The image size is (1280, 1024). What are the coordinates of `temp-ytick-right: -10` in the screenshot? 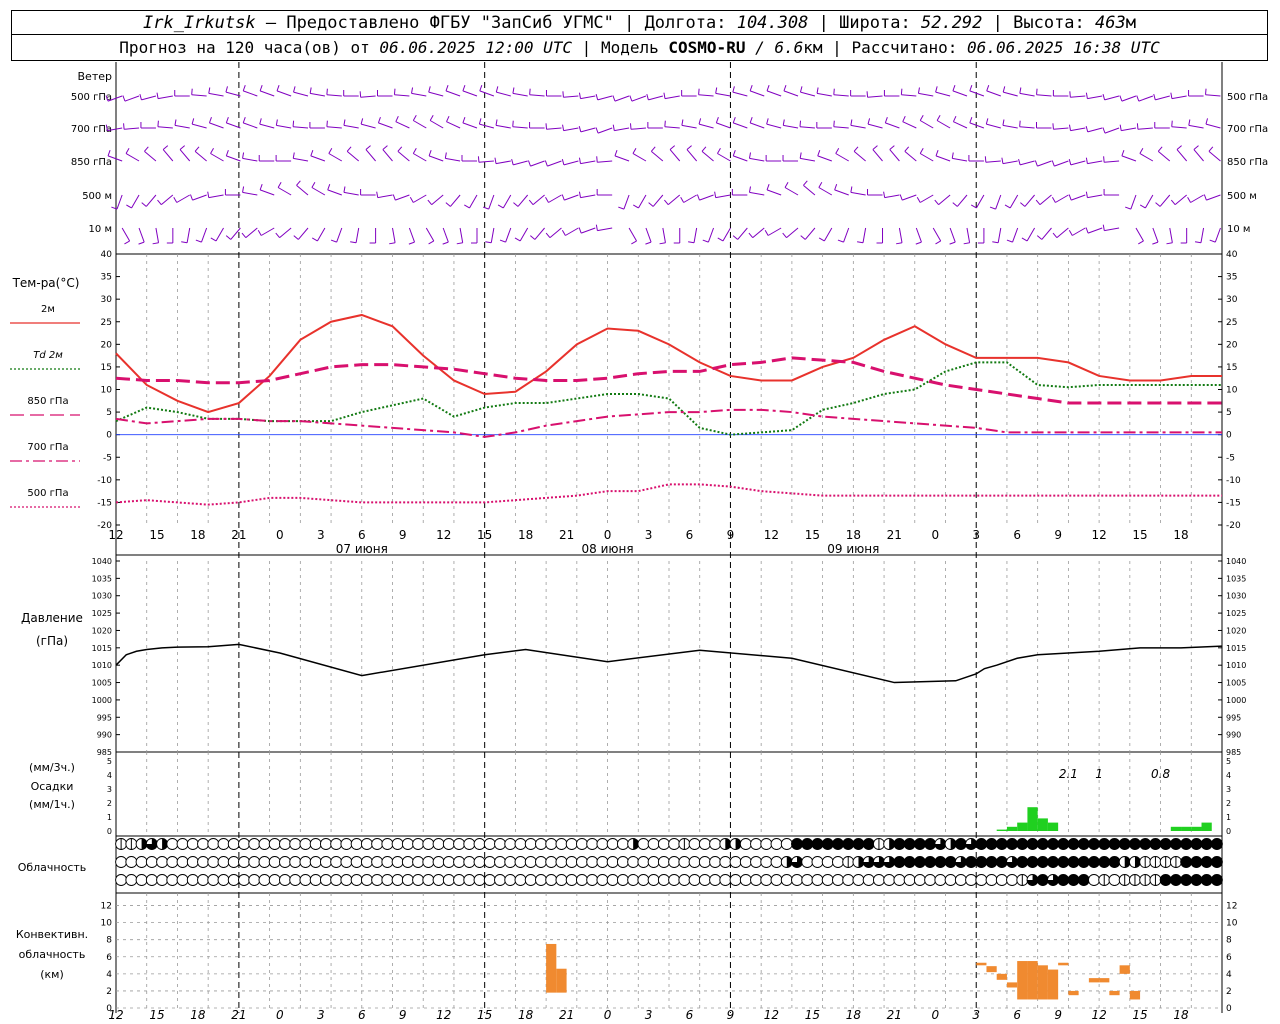 It's located at (1233, 481).